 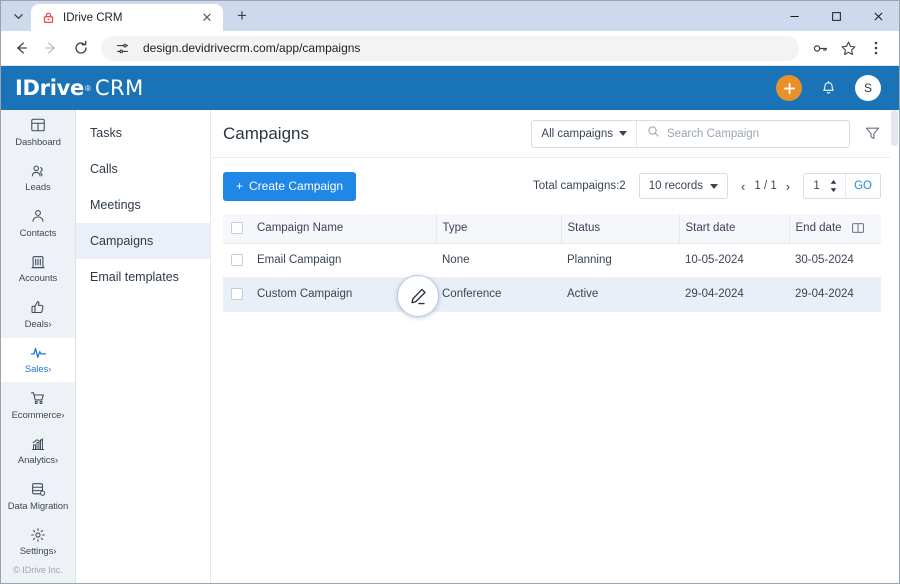 I want to click on sidebar-item-dashboard: Dashboard, so click(x=38, y=132).